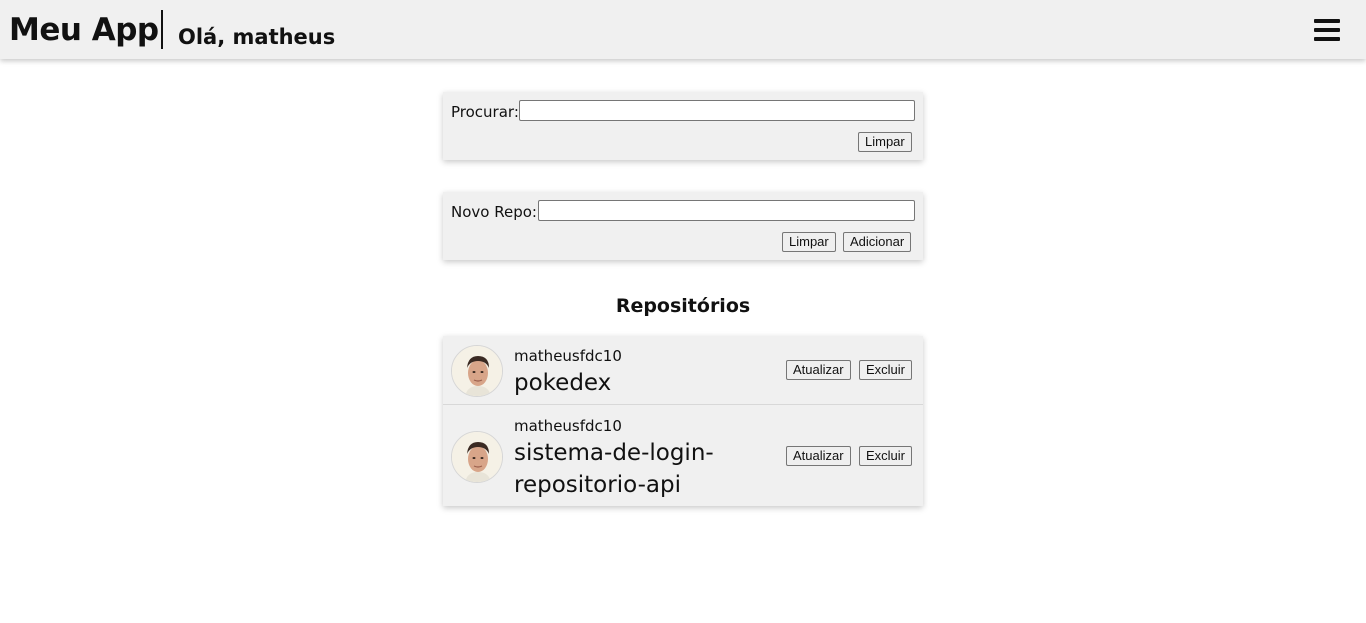 The height and width of the screenshot is (623, 1366). What do you see at coordinates (683, 370) in the screenshot?
I see `list-item: matheusfdc10 pokedex Atualizar Excluir` at bounding box center [683, 370].